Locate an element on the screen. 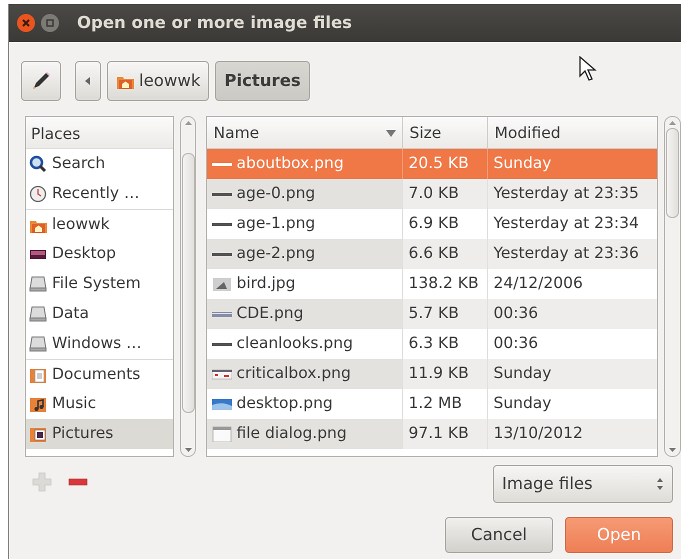 The height and width of the screenshot is (559, 681). left-arrow-icon is located at coordinates (88, 81).